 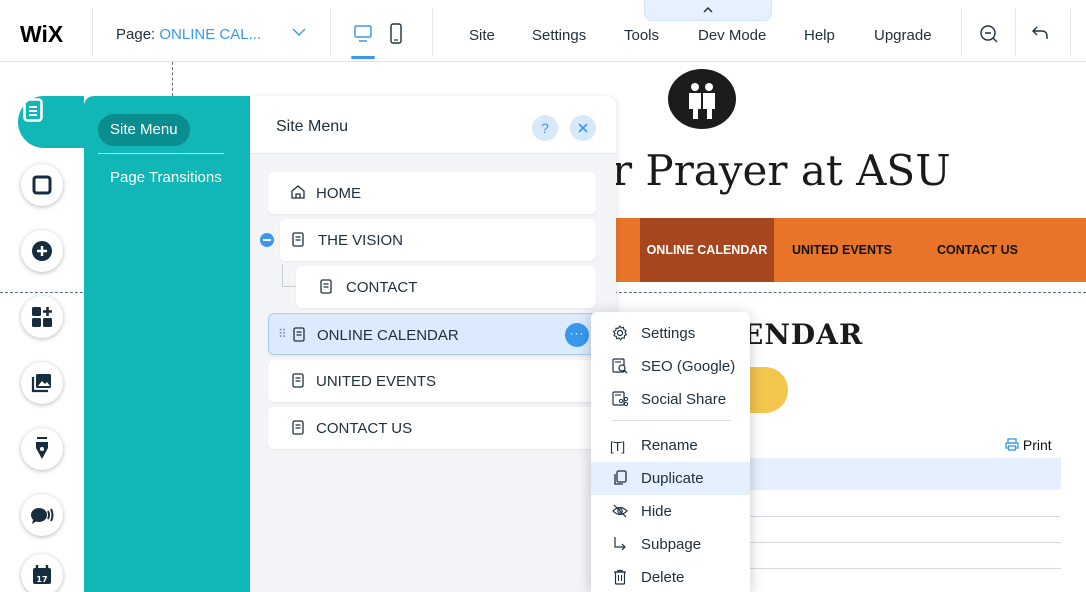 What do you see at coordinates (338, 193) in the screenshot?
I see `page-label: HOME` at bounding box center [338, 193].